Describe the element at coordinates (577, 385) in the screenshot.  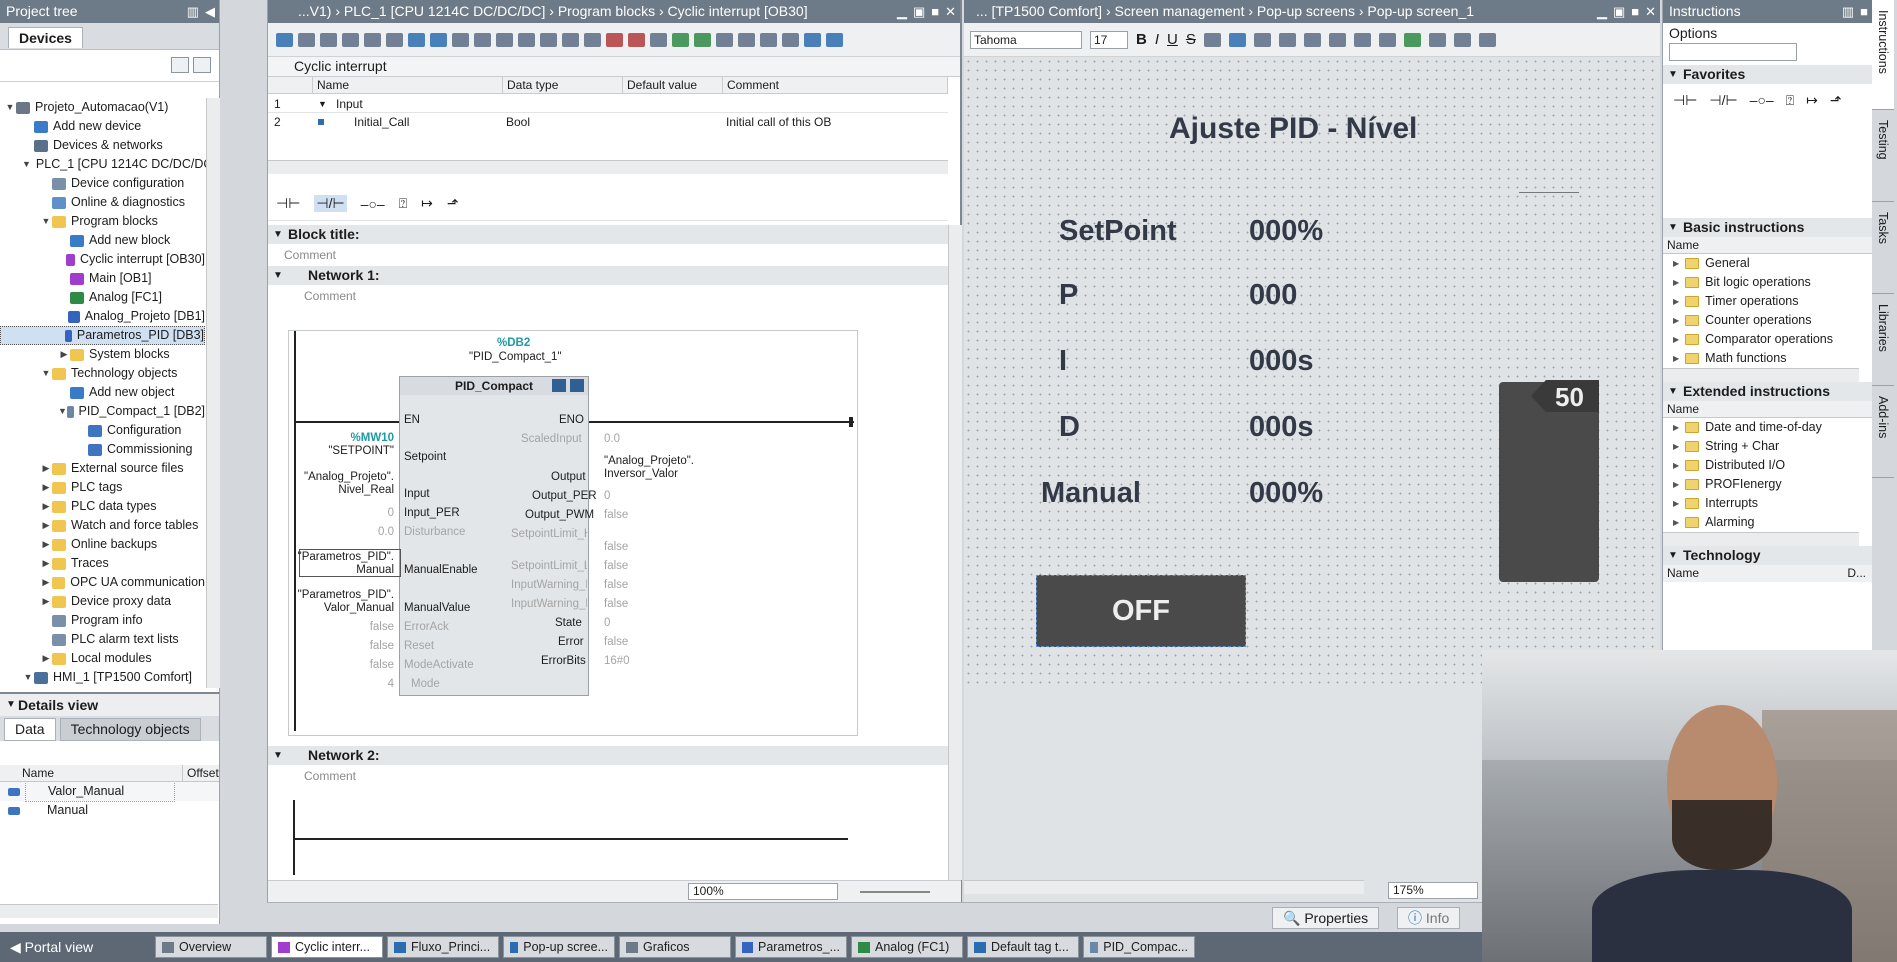
I see `pid-config-icon` at that location.